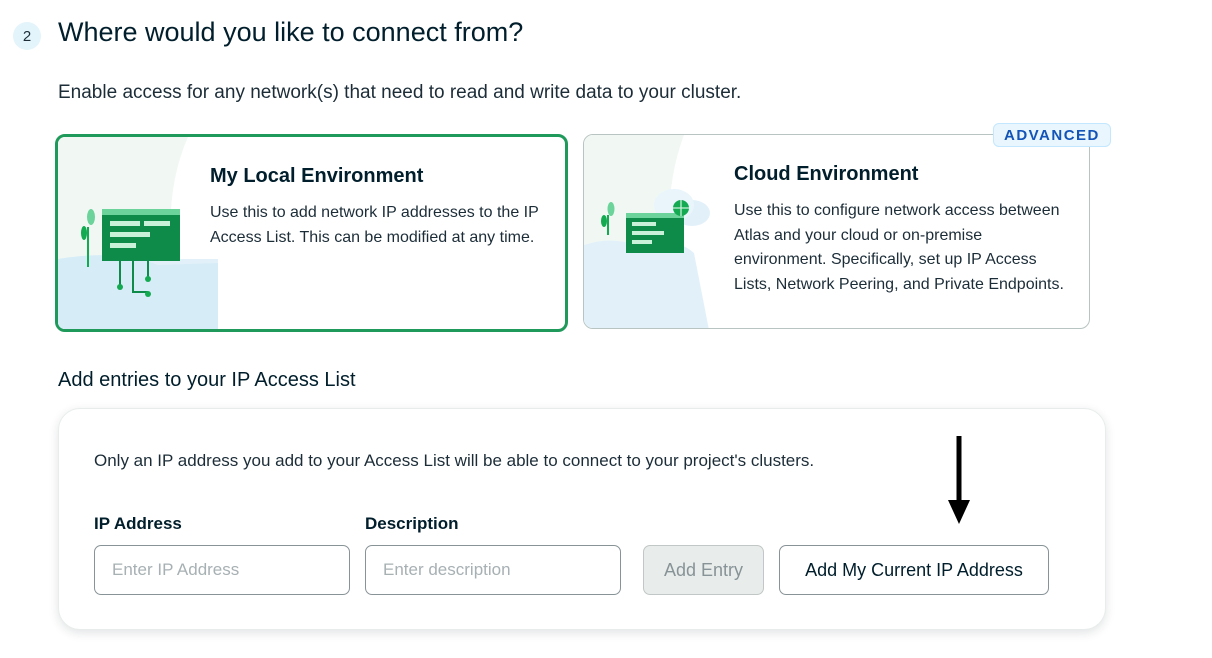  Describe the element at coordinates (291, 32) in the screenshot. I see `step-title: Where would you like to connect from?` at that location.